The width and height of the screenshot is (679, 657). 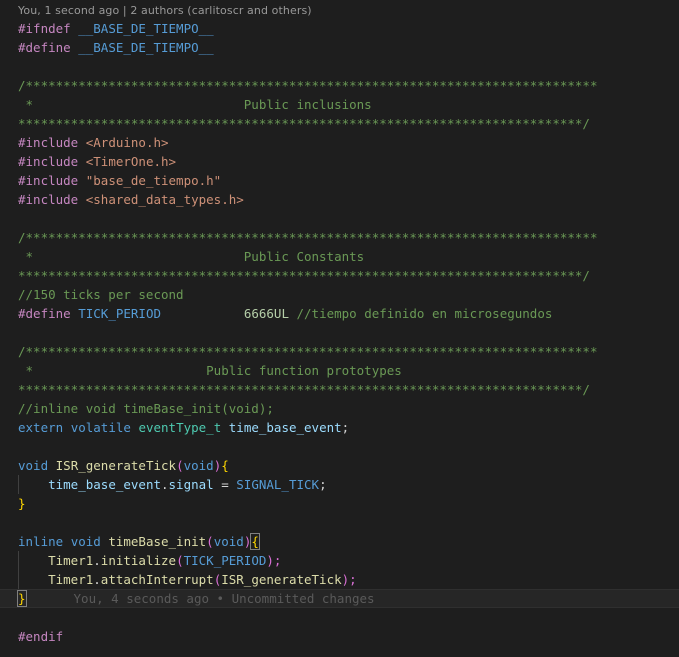 I want to click on token: signal, so click(x=191, y=484).